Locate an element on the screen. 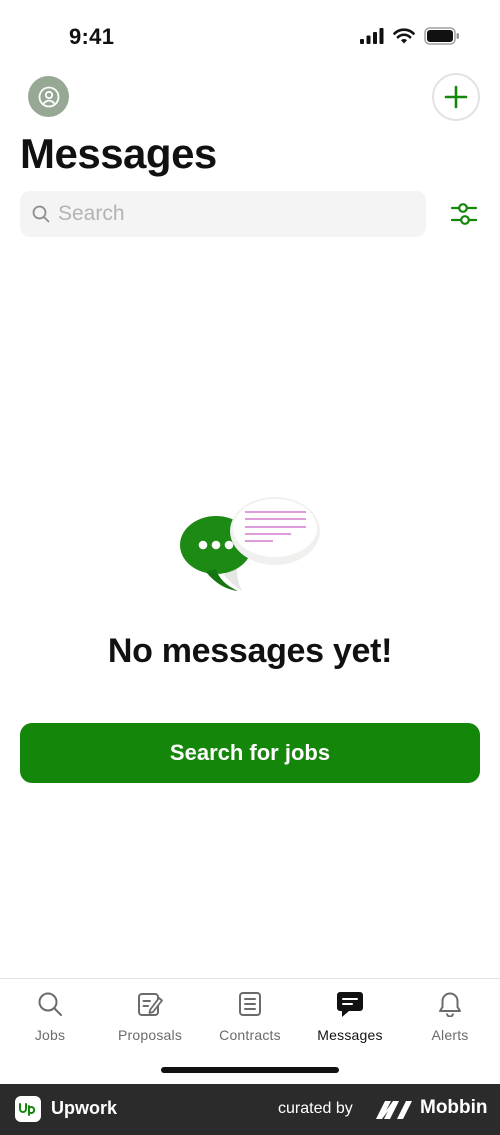  bell-icon is located at coordinates (450, 1004).